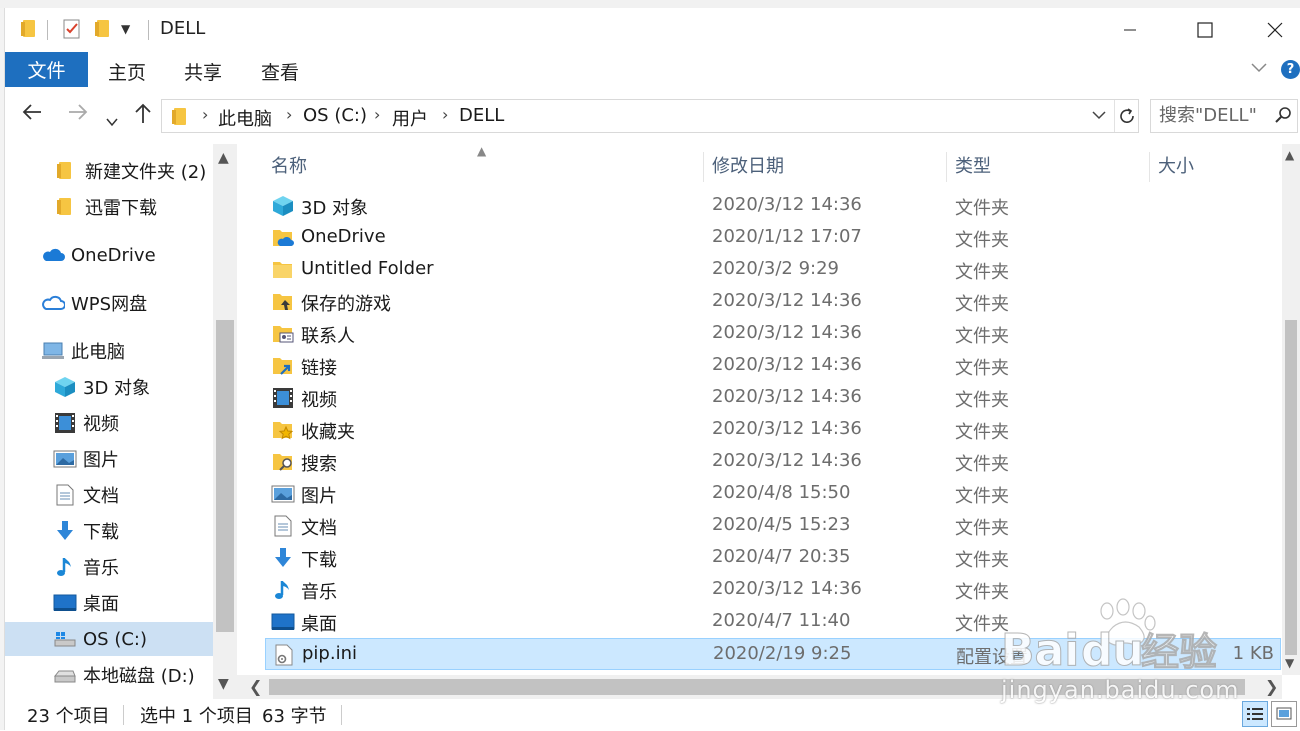 This screenshot has width=1300, height=731. I want to click on tab-home: 主页, so click(127, 71).